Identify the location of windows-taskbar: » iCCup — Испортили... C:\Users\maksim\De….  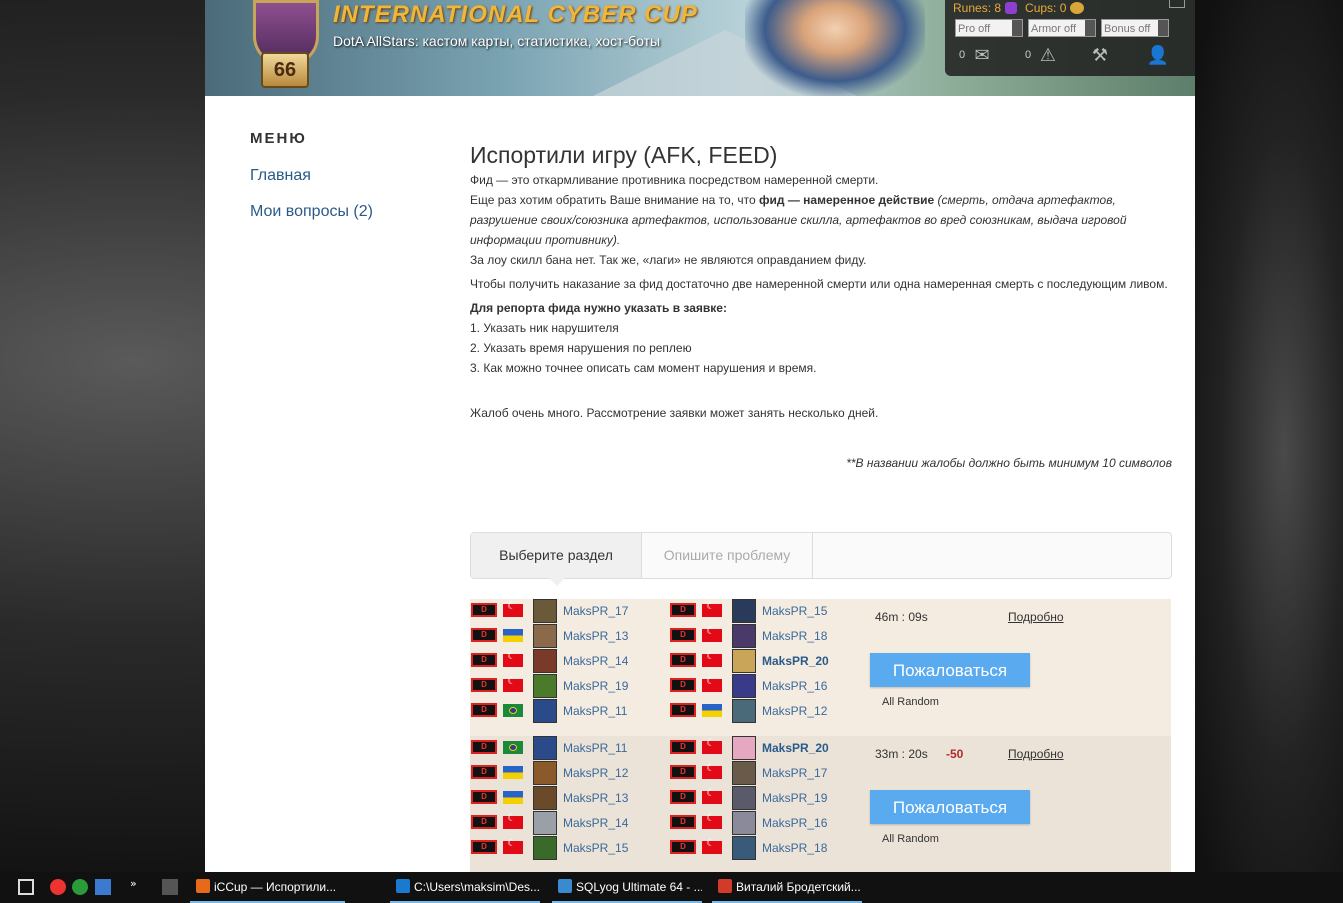
(671, 887).